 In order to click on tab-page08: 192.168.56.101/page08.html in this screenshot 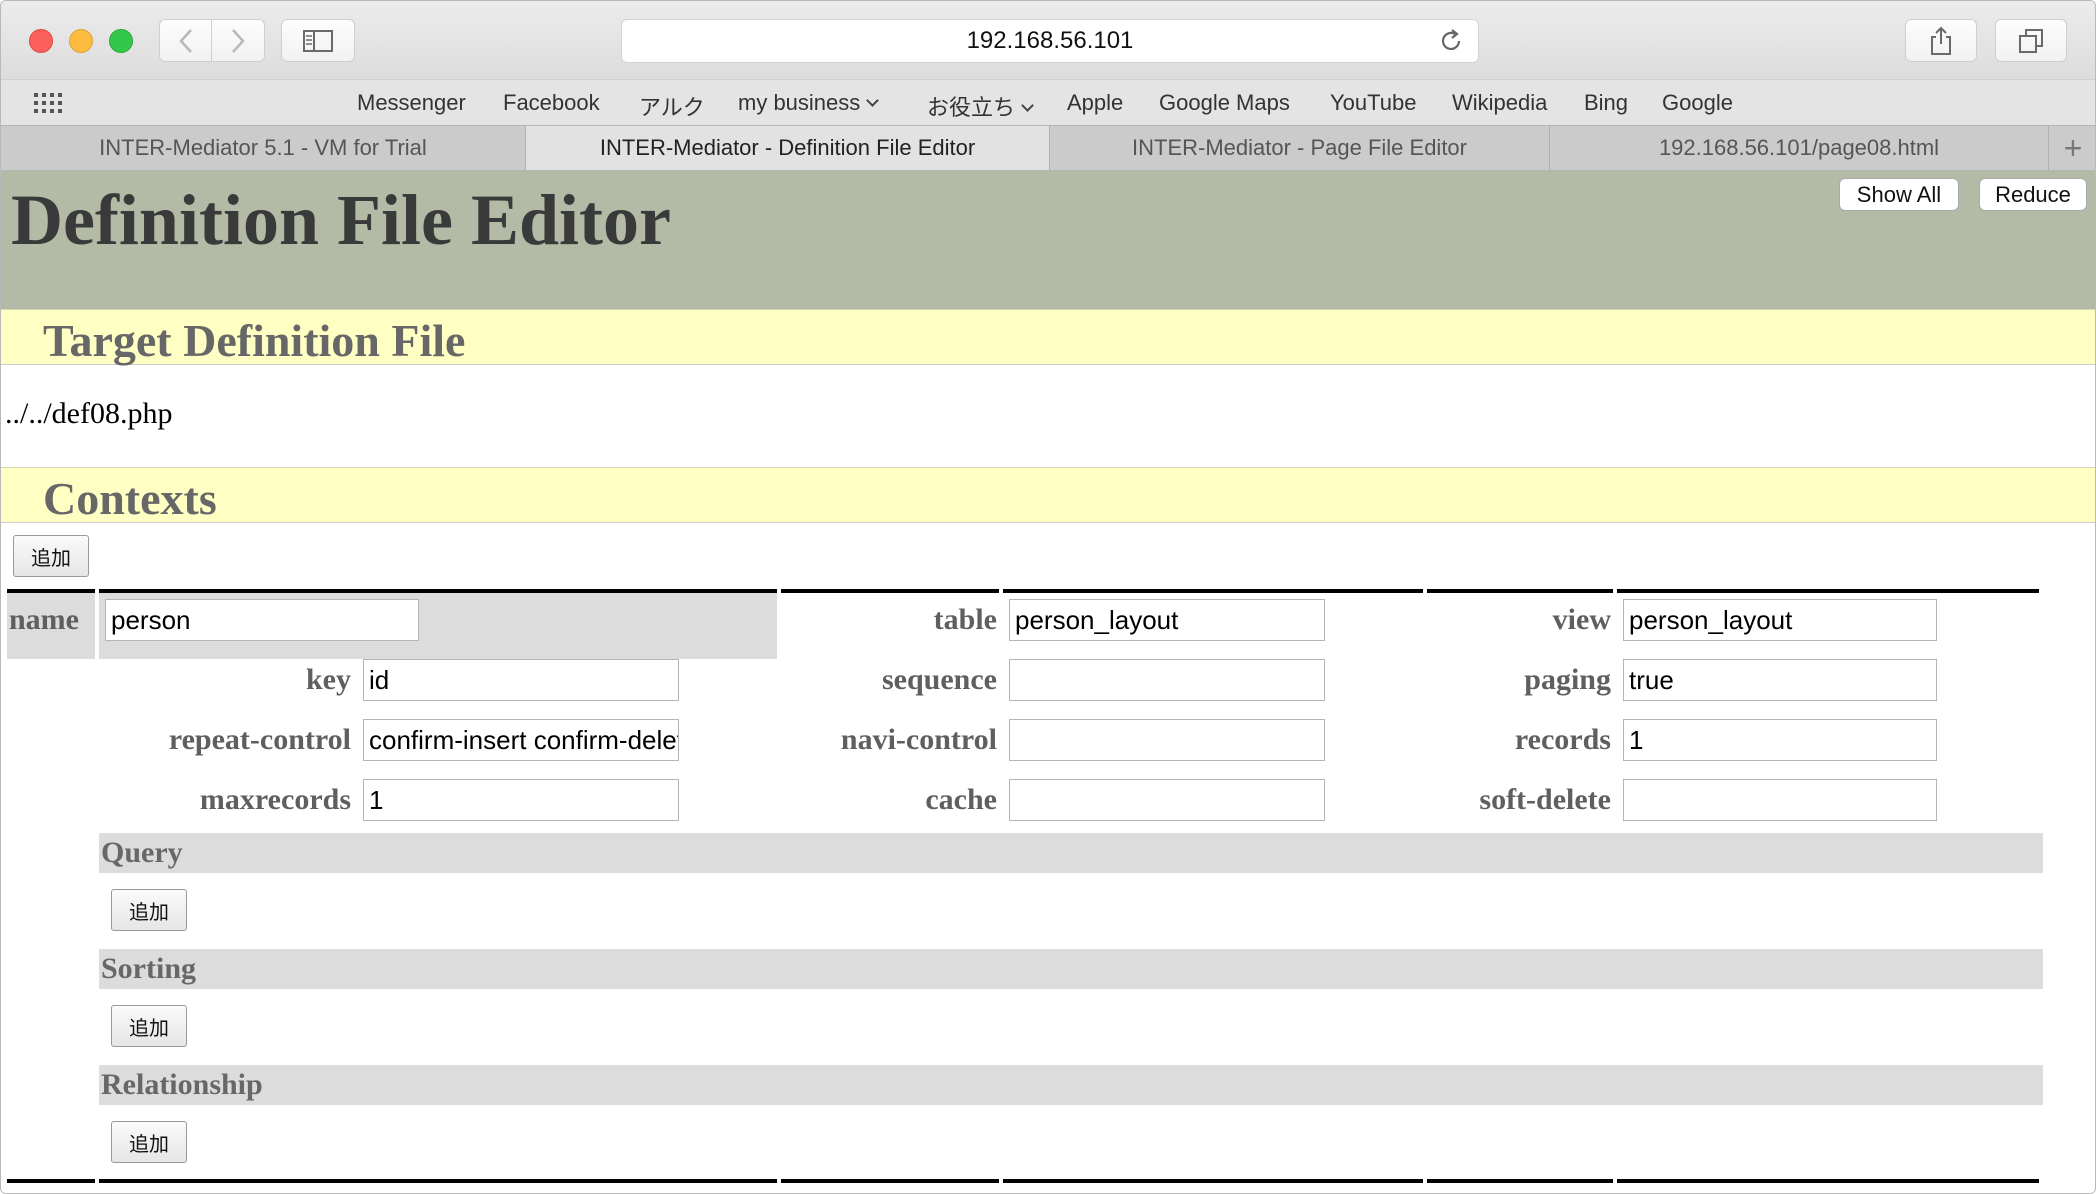, I will do `click(1799, 148)`.